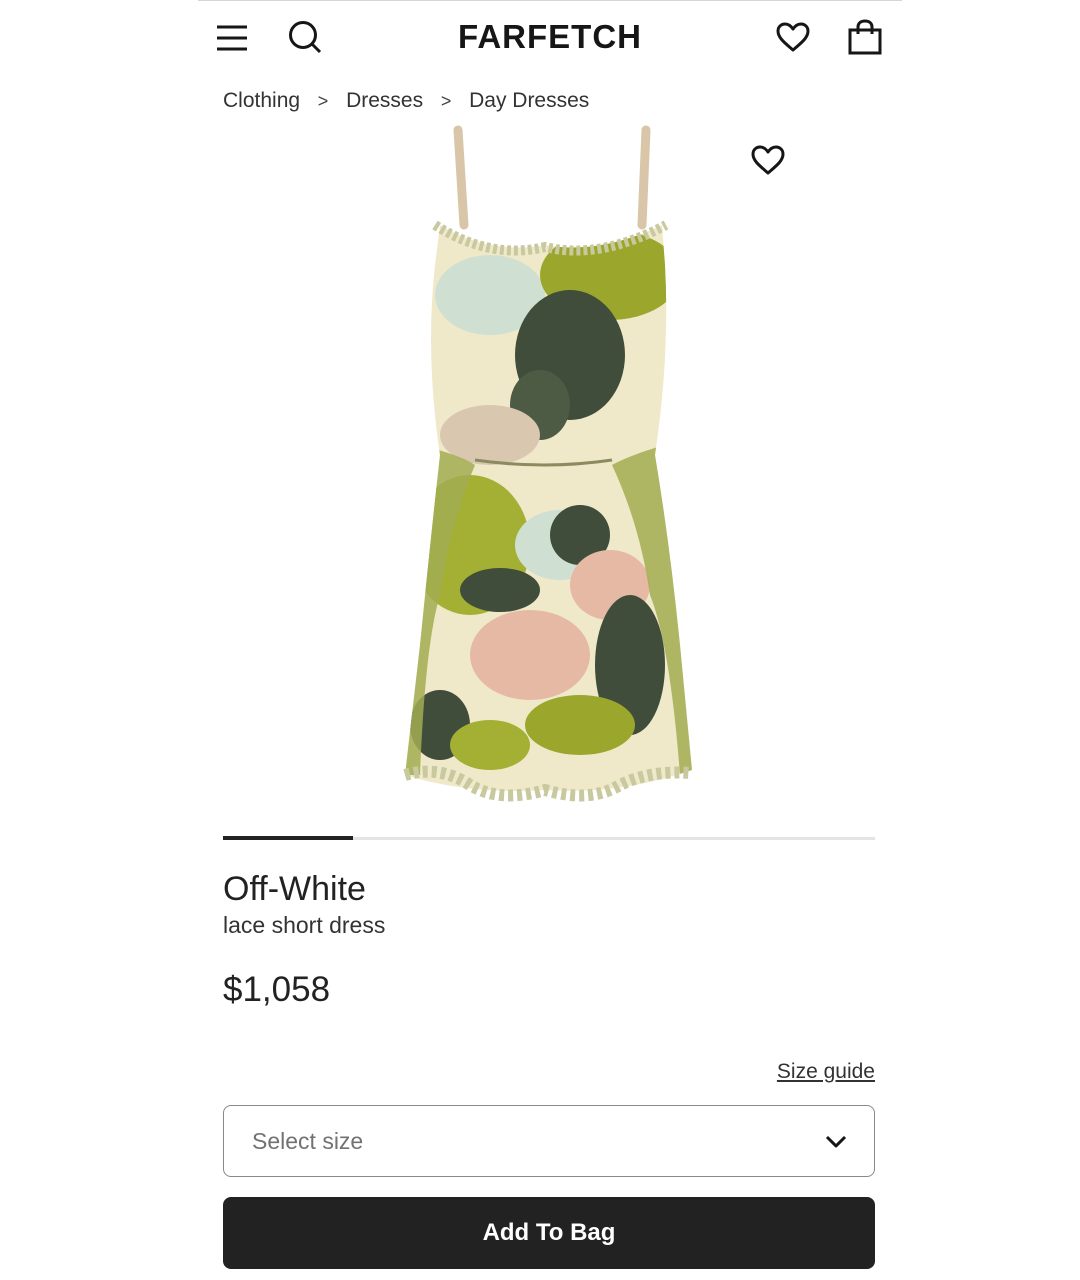  Describe the element at coordinates (865, 37) in the screenshot. I see `shopping-bag-icon` at that location.